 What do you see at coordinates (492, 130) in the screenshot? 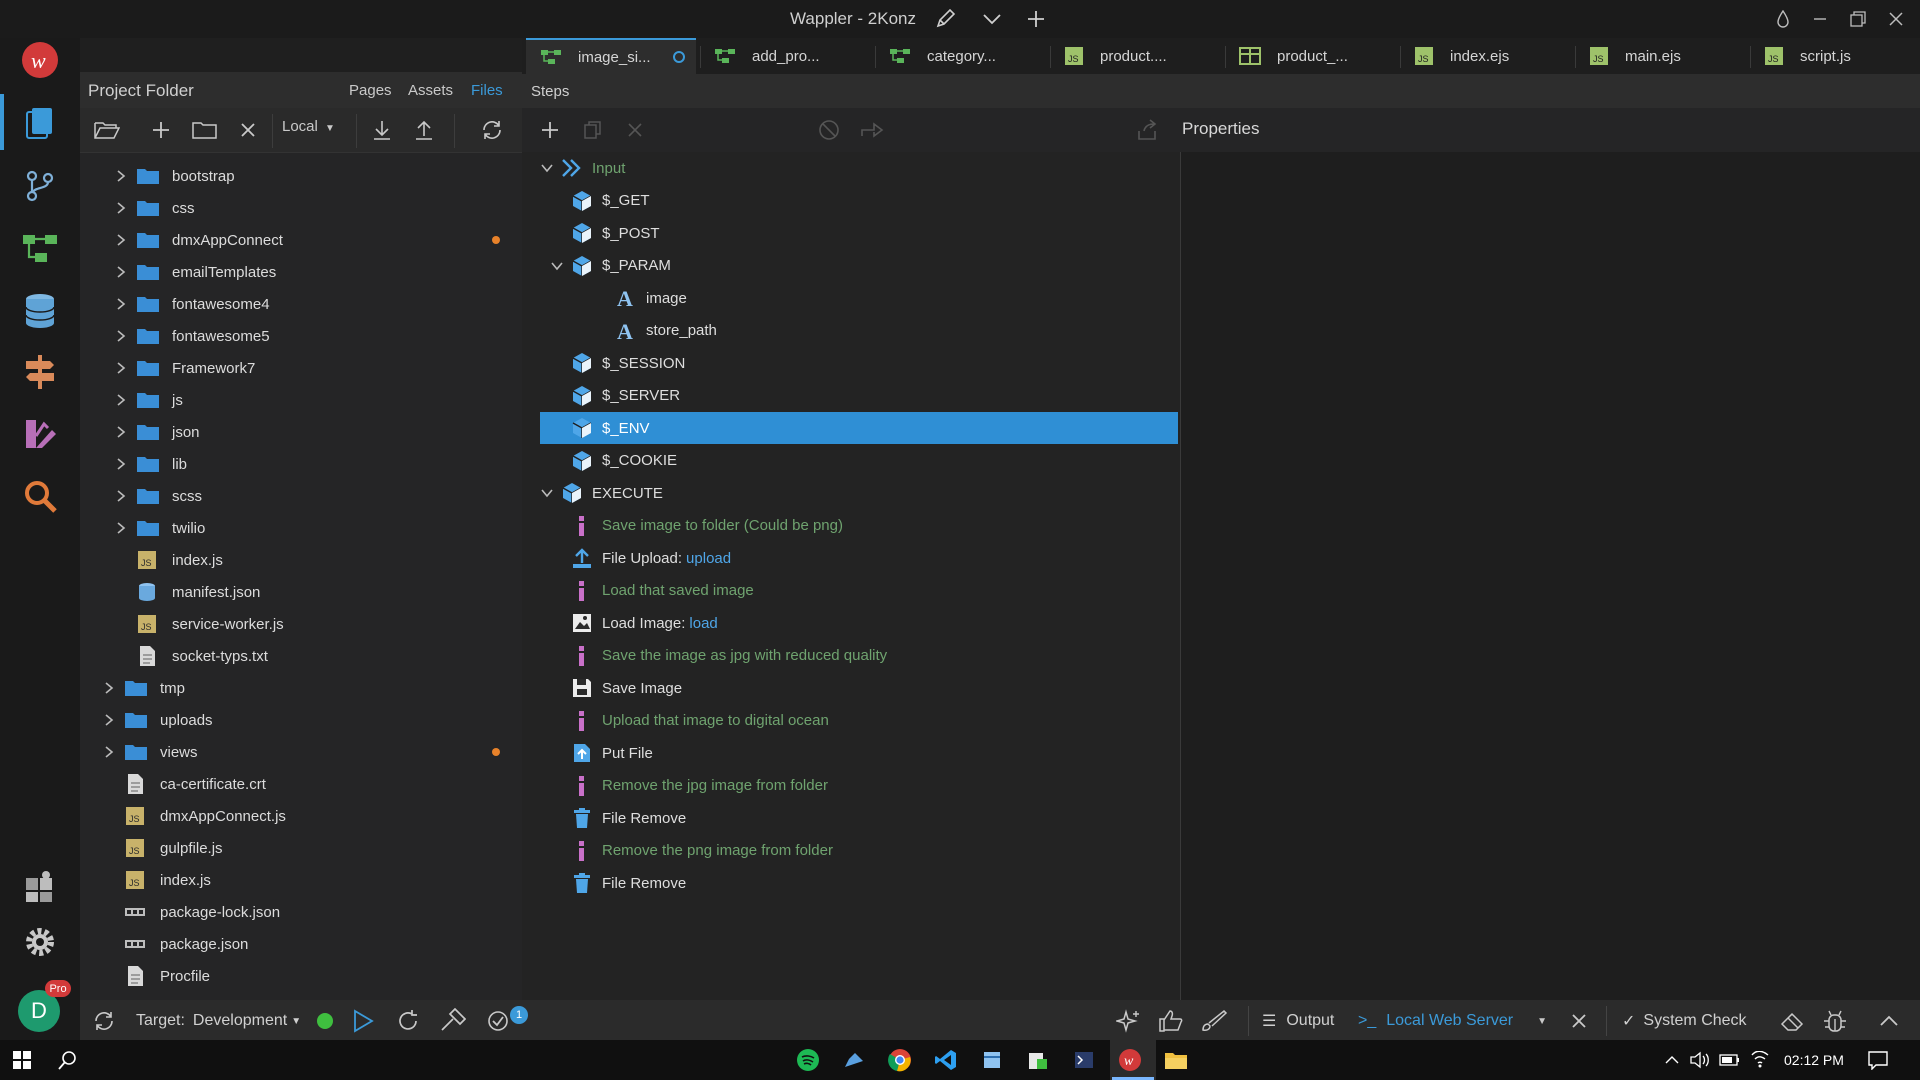
I see `refresh-icon` at bounding box center [492, 130].